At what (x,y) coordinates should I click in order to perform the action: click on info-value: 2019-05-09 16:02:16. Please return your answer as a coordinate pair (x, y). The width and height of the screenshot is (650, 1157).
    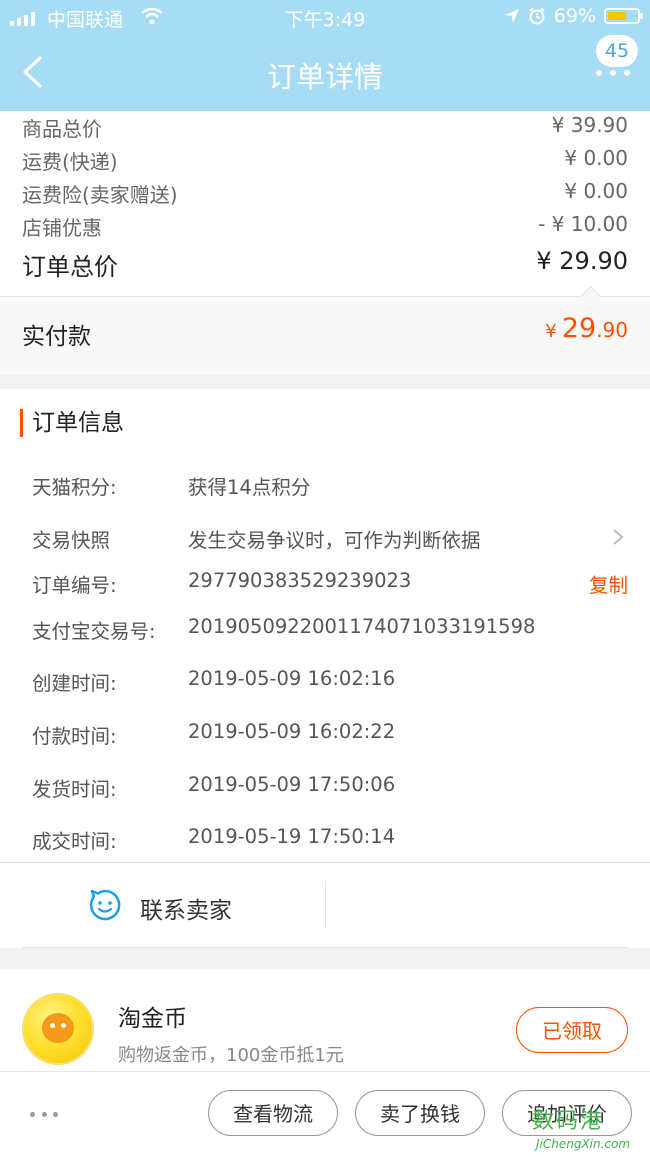
    Looking at the image, I should click on (292, 678).